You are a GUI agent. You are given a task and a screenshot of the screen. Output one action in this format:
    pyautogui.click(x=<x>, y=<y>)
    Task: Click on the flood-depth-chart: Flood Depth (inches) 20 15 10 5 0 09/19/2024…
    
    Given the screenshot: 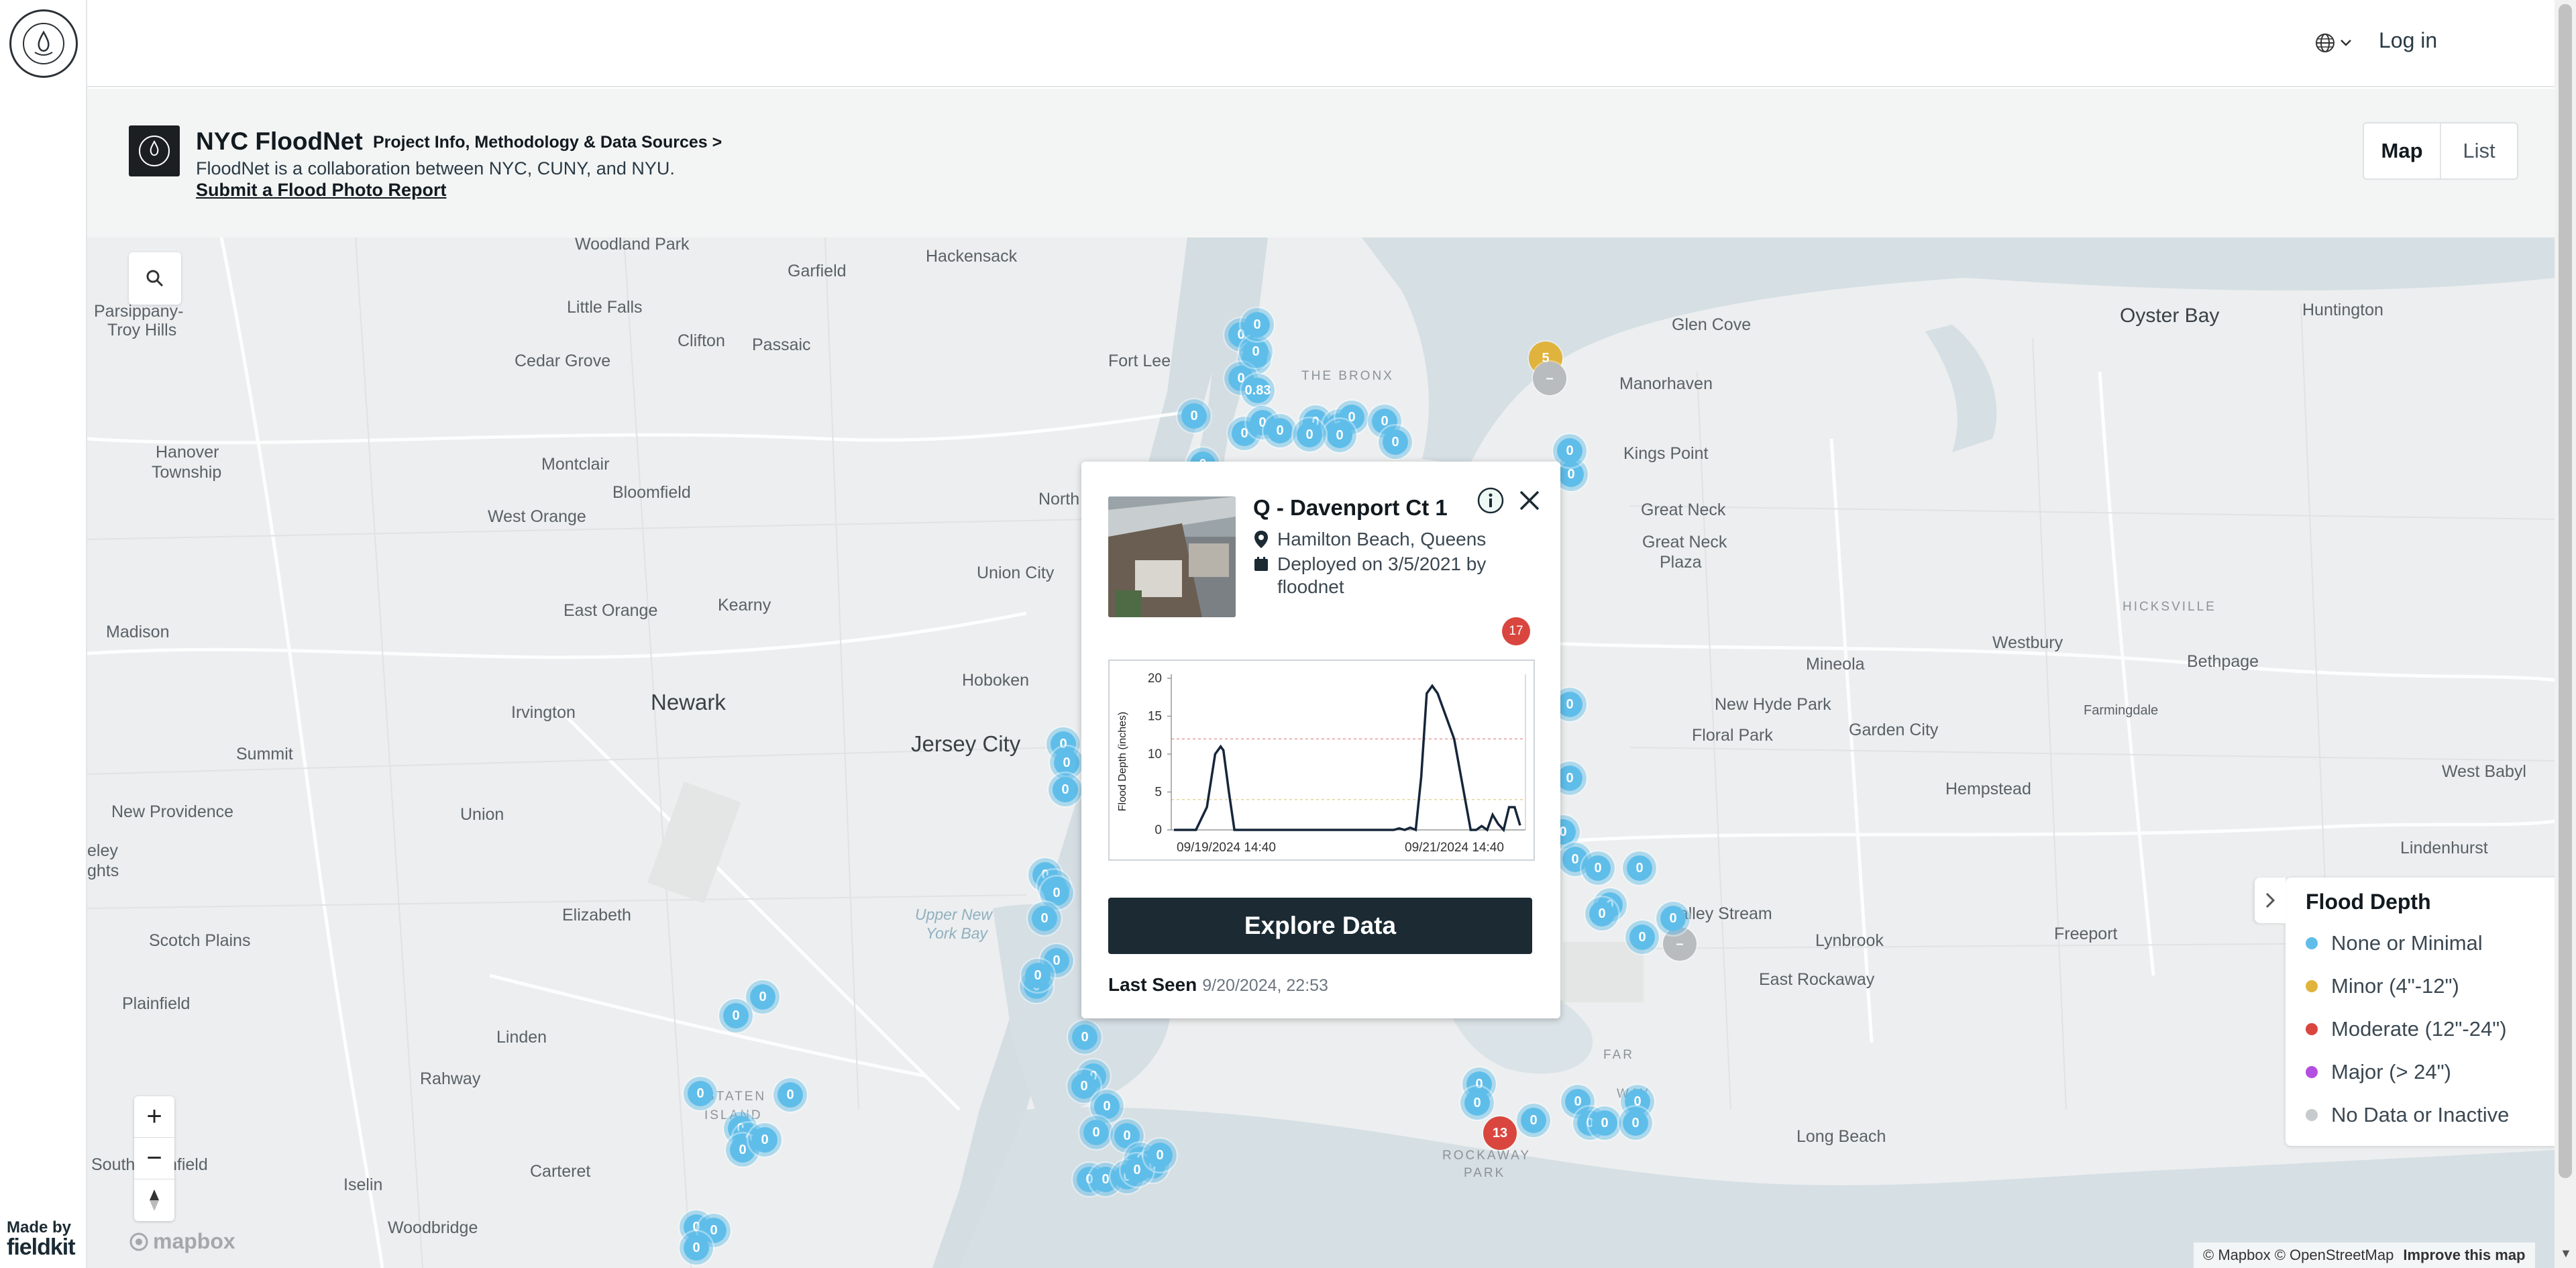 What is the action you would take?
    pyautogui.click(x=1321, y=760)
    